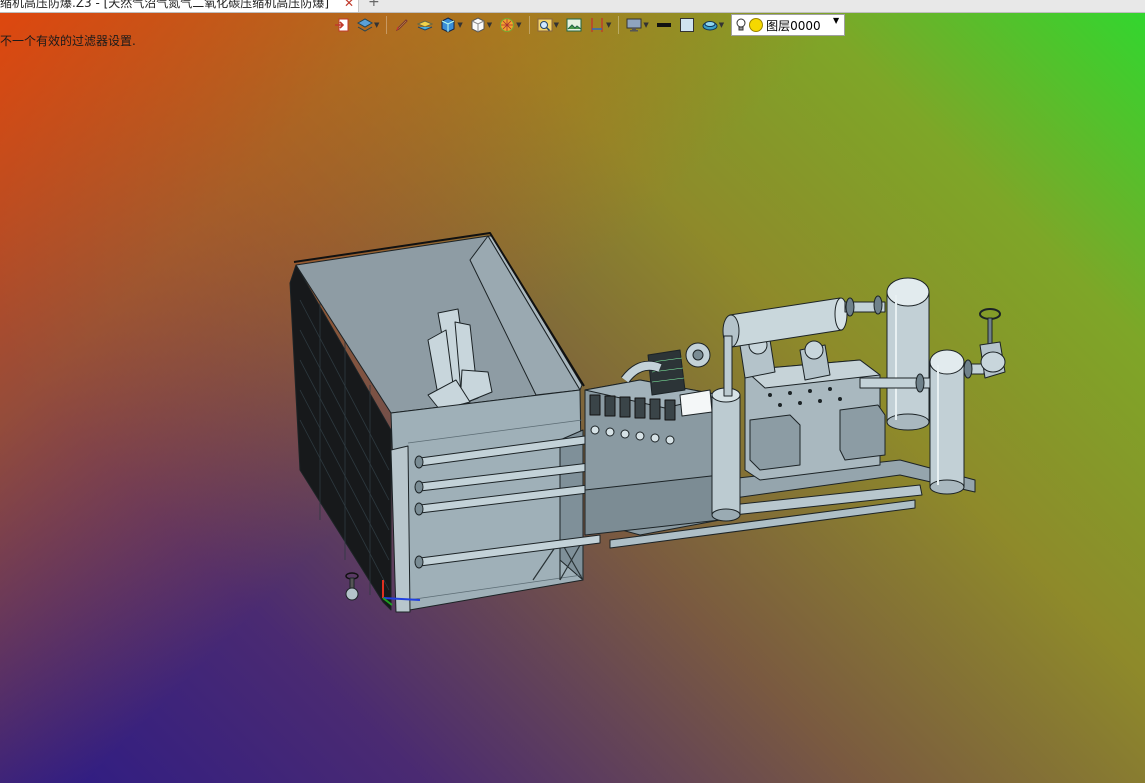 This screenshot has width=1145, height=783. I want to click on gate-valve, so click(992, 343).